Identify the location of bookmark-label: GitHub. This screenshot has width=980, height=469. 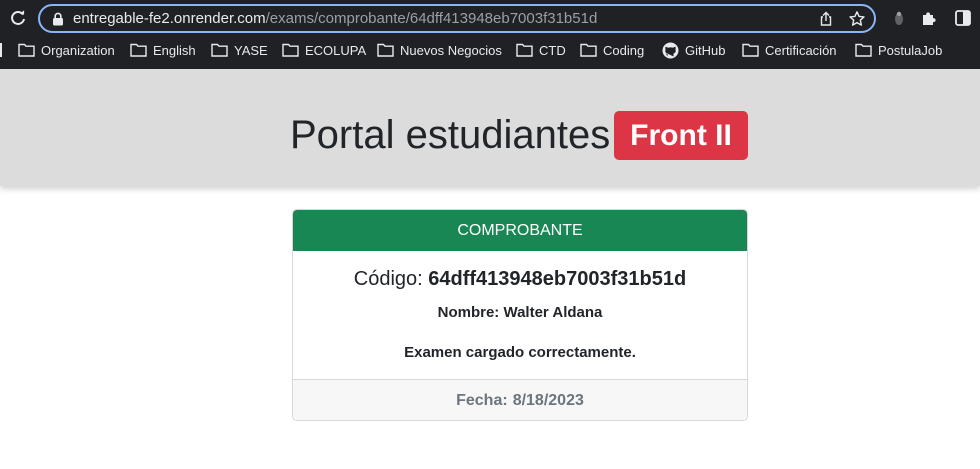
(705, 50).